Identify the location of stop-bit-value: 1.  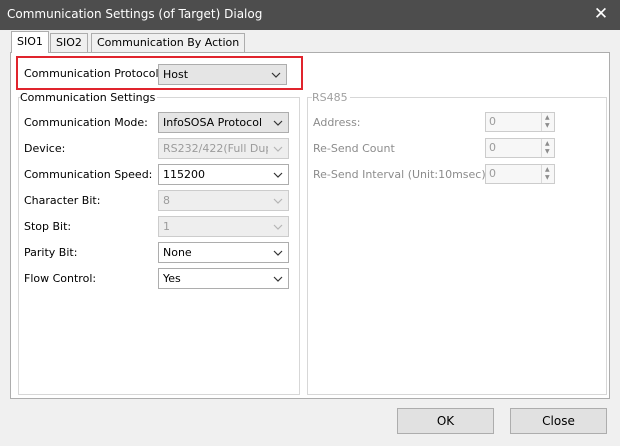
(166, 226).